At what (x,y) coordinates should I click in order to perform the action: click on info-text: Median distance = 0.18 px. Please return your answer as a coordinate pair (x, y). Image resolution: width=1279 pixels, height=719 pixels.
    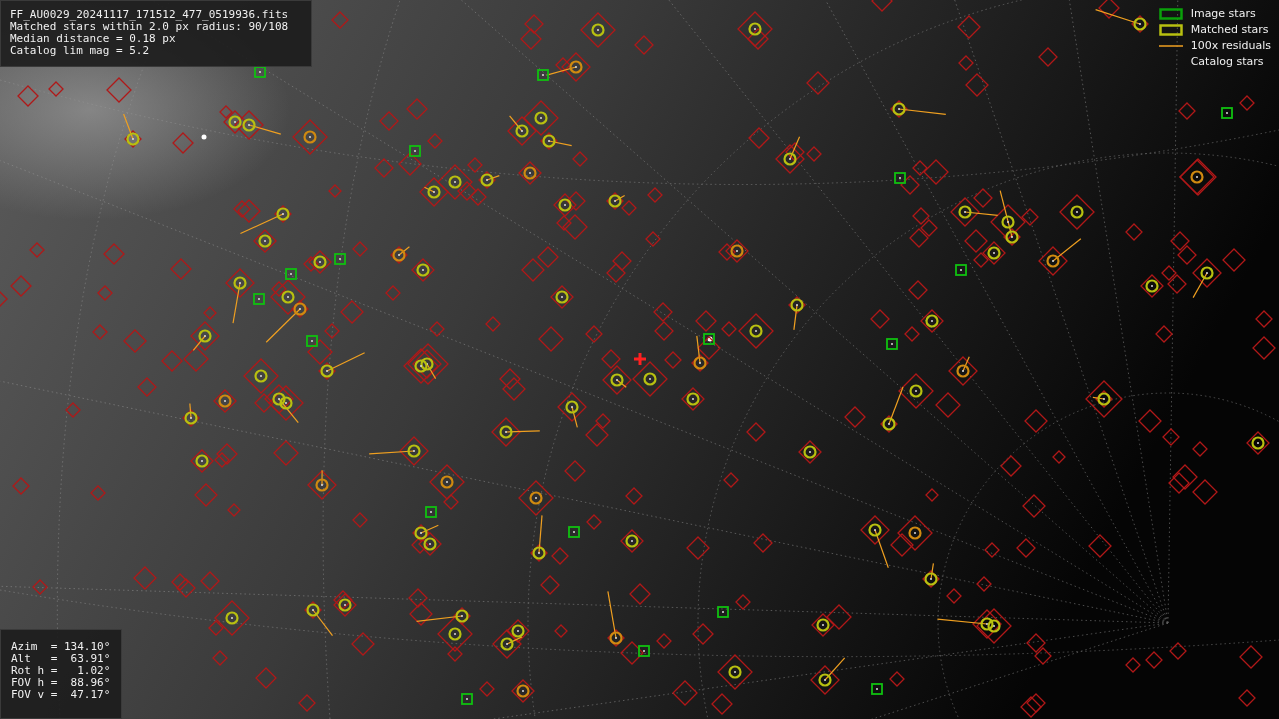
    Looking at the image, I should click on (93, 39).